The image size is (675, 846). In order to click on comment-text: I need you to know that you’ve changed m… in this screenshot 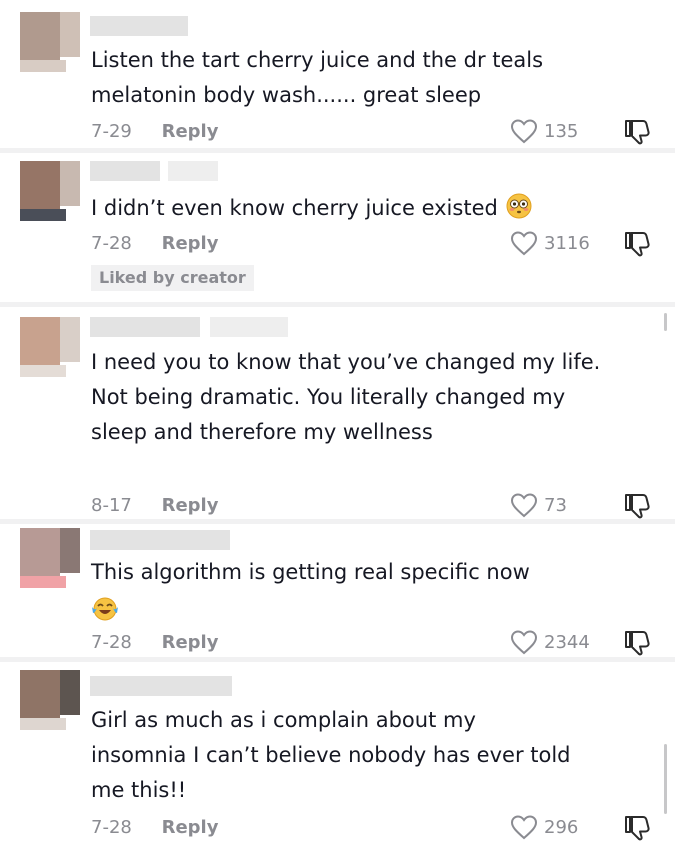, I will do `click(346, 397)`.